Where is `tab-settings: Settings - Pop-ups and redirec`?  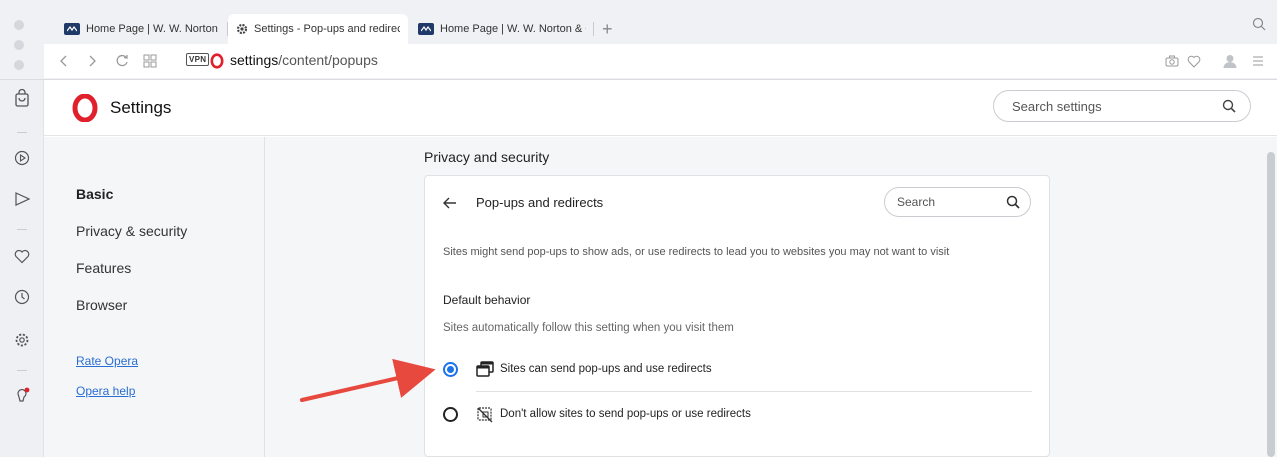 tab-settings: Settings - Pop-ups and redirec is located at coordinates (318, 29).